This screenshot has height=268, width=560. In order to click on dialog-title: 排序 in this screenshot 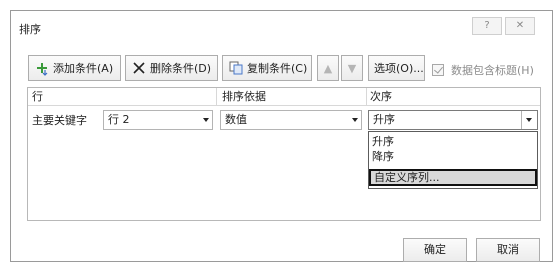, I will do `click(30, 29)`.